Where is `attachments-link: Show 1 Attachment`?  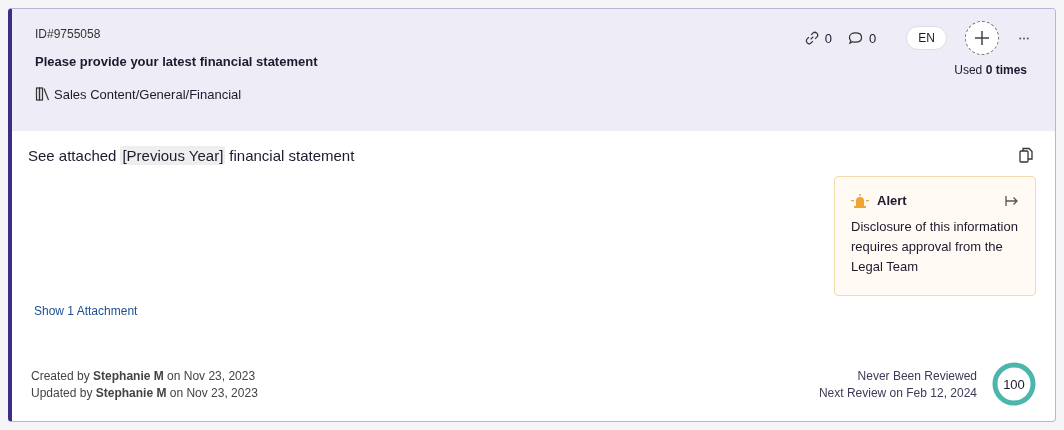
attachments-link: Show 1 Attachment is located at coordinates (533, 311).